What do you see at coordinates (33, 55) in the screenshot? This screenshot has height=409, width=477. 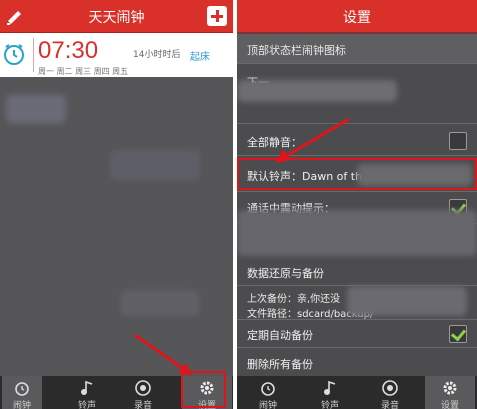 I see `alarm-divider` at bounding box center [33, 55].